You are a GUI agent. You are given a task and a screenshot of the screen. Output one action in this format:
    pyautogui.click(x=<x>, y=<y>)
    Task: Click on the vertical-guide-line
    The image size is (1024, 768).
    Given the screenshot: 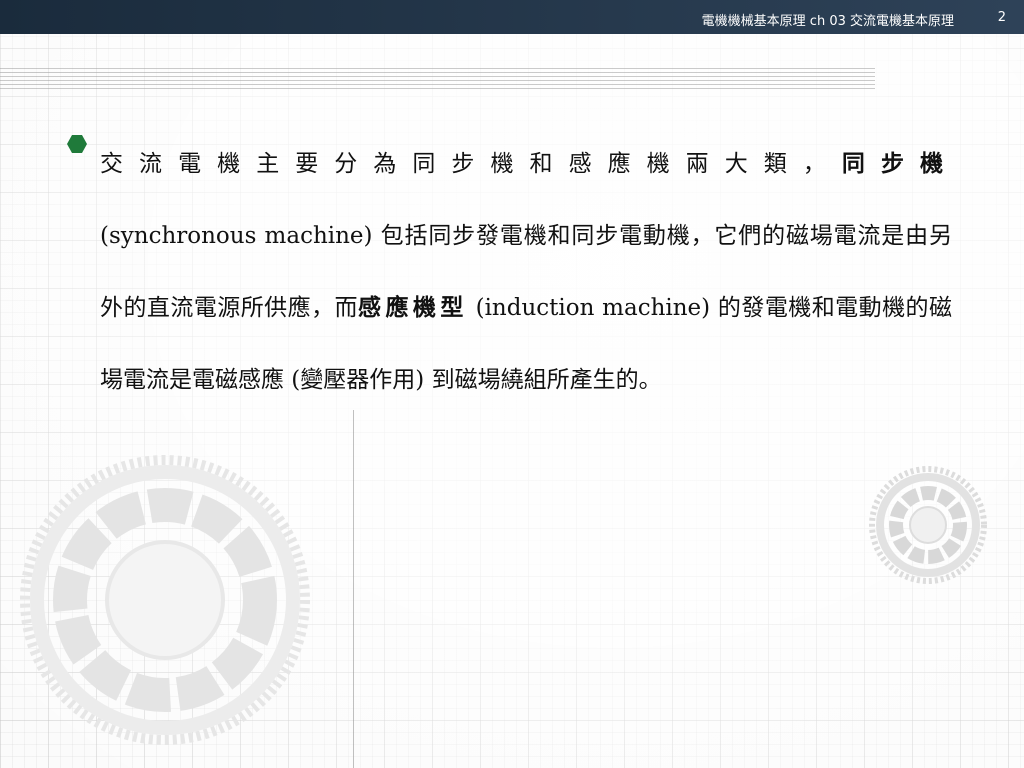 What is the action you would take?
    pyautogui.click(x=353, y=589)
    